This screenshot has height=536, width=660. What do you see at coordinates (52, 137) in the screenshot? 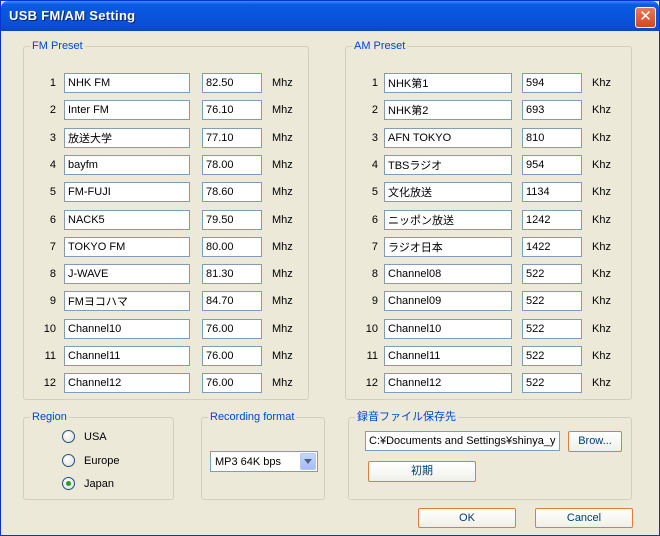
I see `fm-row-number: 3` at bounding box center [52, 137].